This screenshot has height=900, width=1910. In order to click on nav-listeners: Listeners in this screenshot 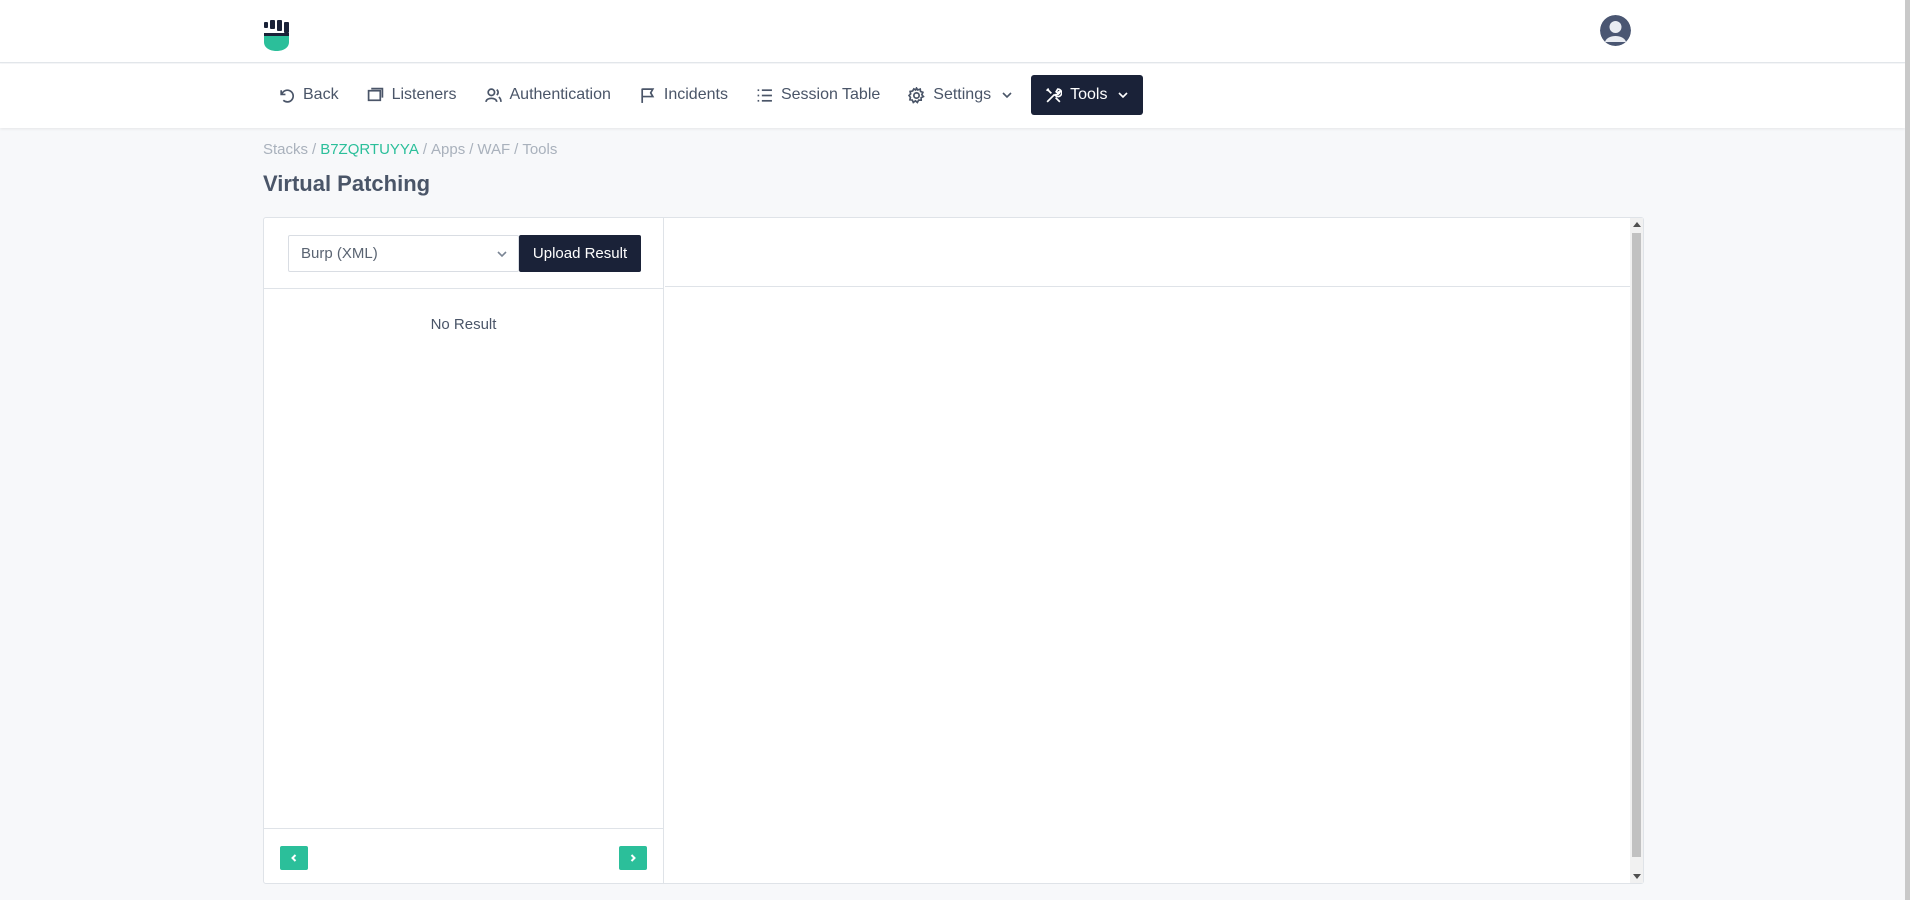, I will do `click(412, 95)`.